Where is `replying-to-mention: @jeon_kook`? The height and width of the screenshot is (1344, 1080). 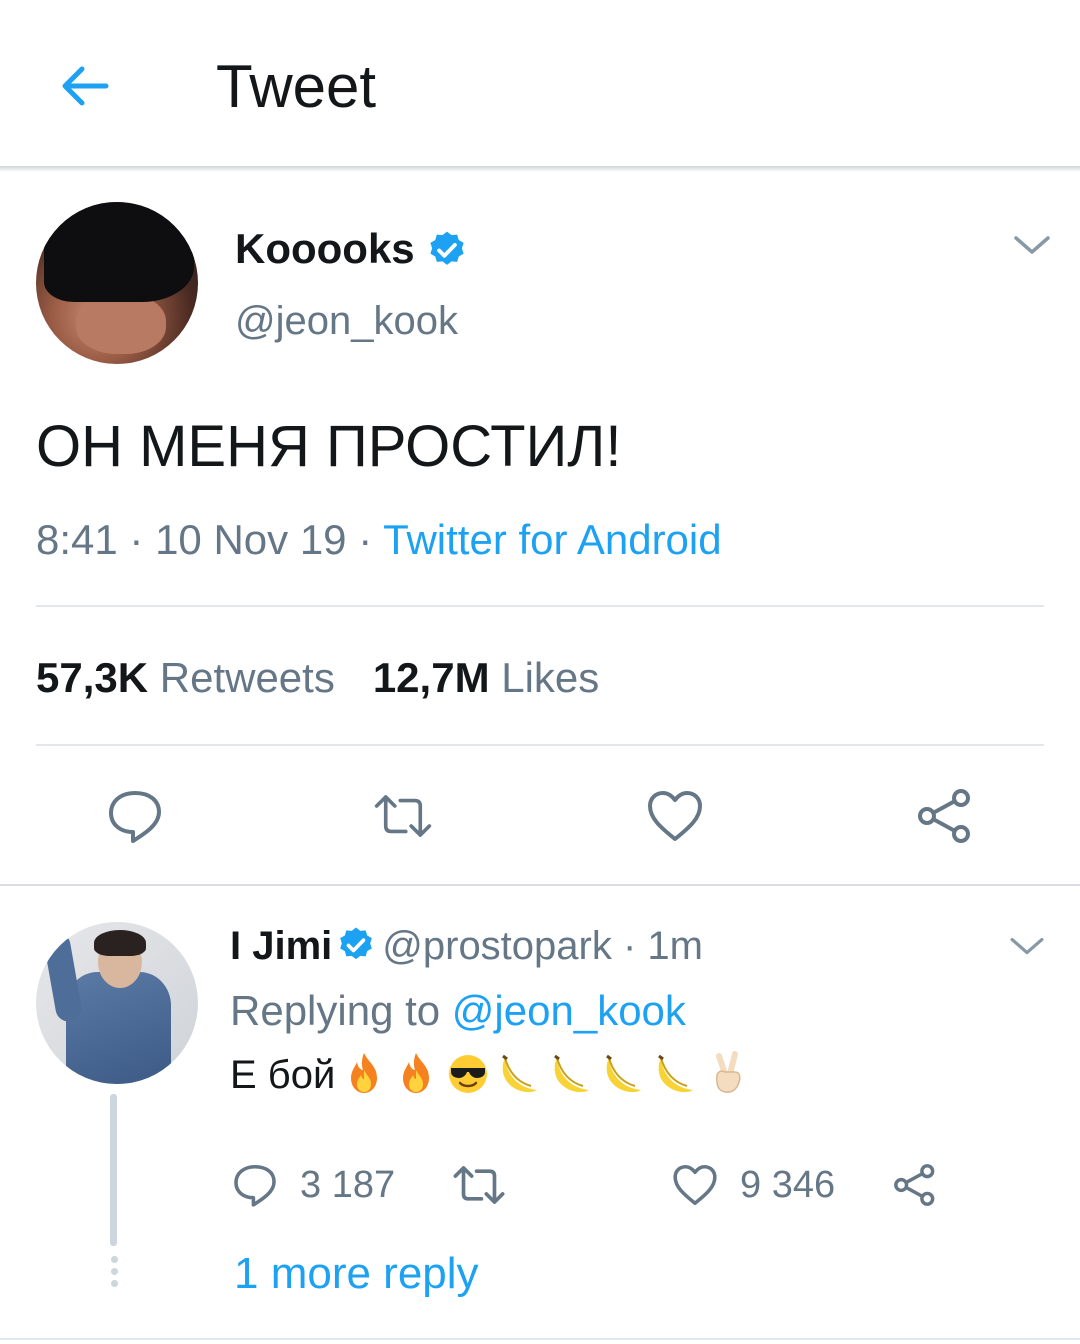
replying-to-mention: @jeon_kook is located at coordinates (569, 1010).